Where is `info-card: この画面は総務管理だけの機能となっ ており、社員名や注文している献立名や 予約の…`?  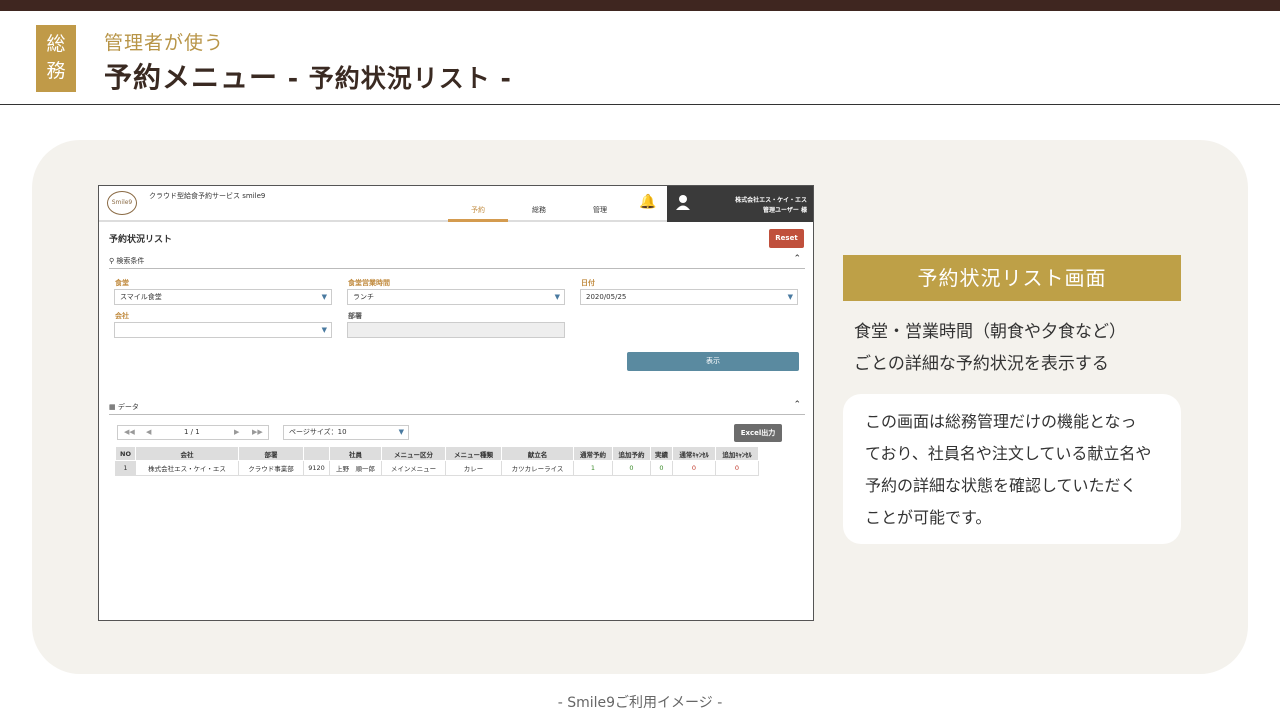
info-card: この画面は総務管理だけの機能となっ ており、社員名や注文している献立名や 予約の… is located at coordinates (1012, 469).